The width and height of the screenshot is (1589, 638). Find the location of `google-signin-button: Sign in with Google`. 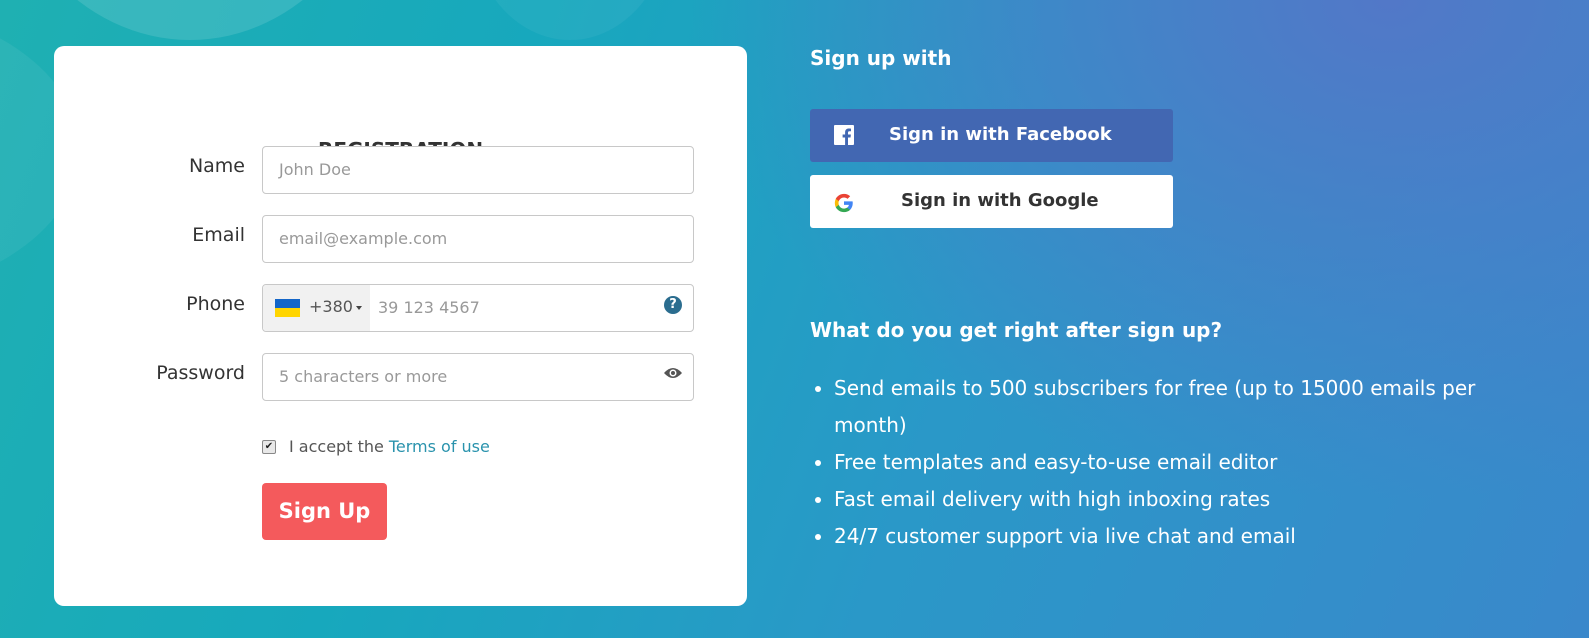

google-signin-button: Sign in with Google is located at coordinates (991, 201).